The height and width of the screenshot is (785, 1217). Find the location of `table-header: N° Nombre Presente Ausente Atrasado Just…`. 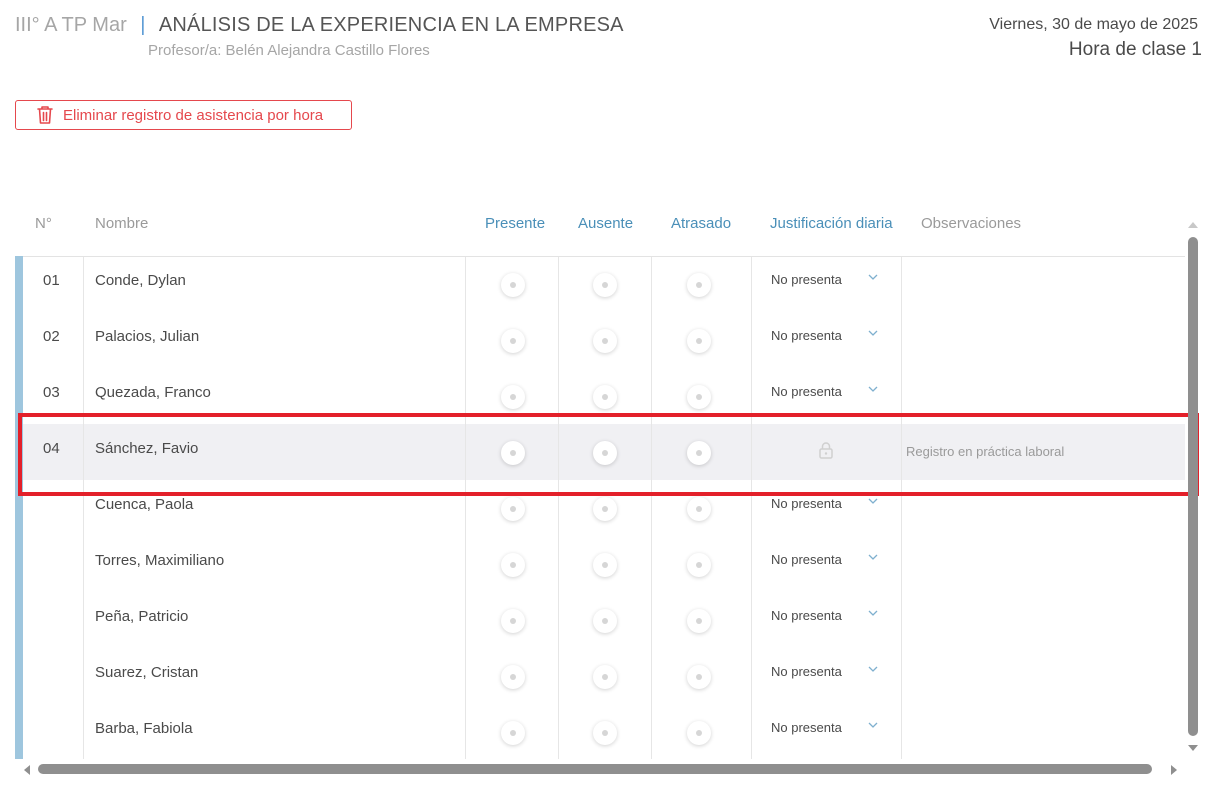

table-header: N° Nombre Presente Ausente Atrasado Just… is located at coordinates (592, 225).